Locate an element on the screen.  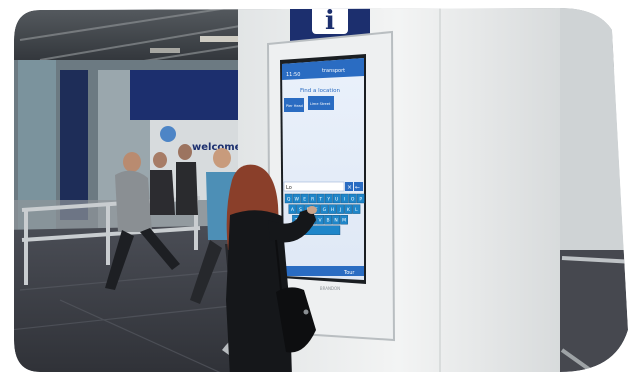
key-label-t: T is located at coordinates (320, 199).